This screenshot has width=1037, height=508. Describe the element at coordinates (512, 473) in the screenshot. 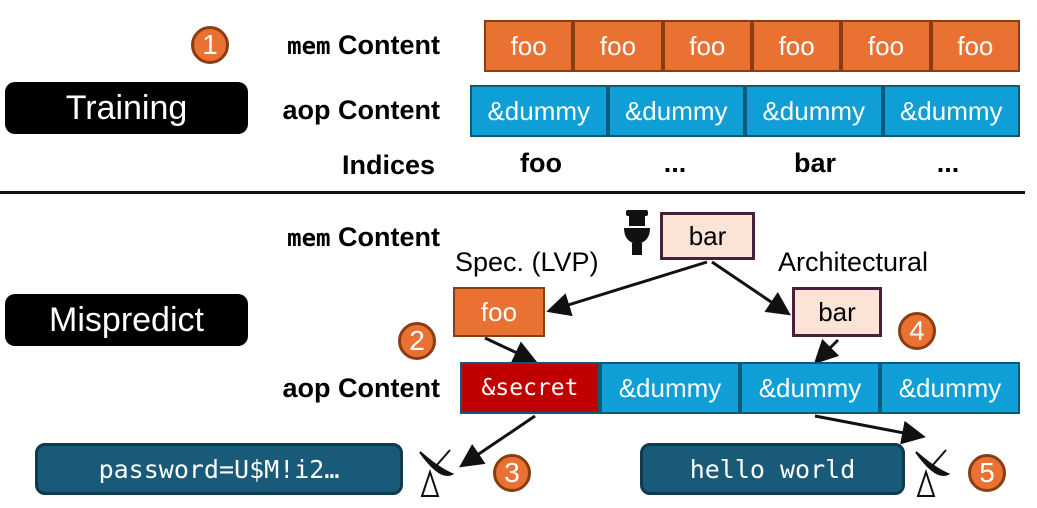

I see `step-3-badge: 3` at that location.